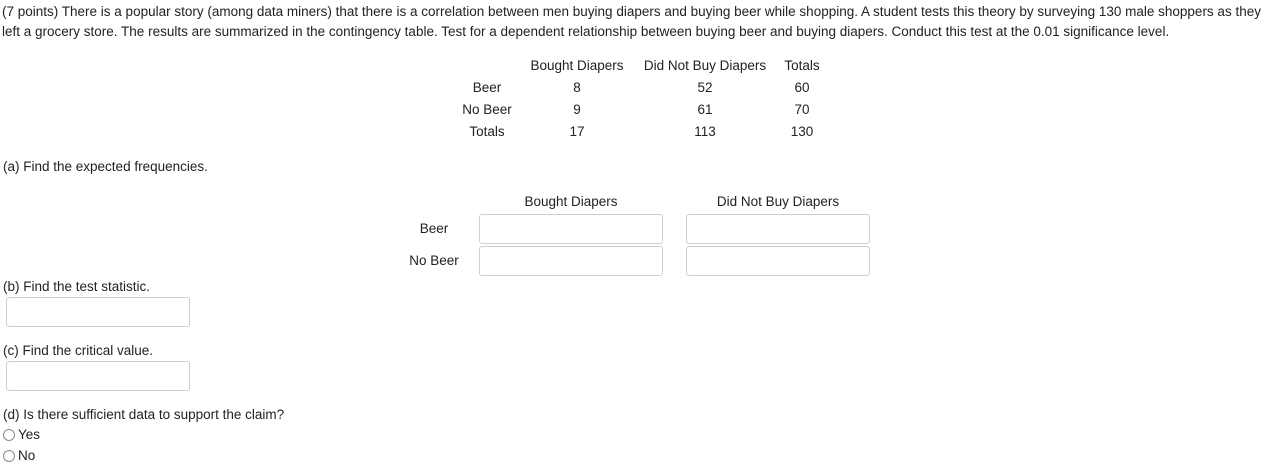 This screenshot has width=1279, height=465. What do you see at coordinates (98, 376) in the screenshot?
I see `critical-value-input` at bounding box center [98, 376].